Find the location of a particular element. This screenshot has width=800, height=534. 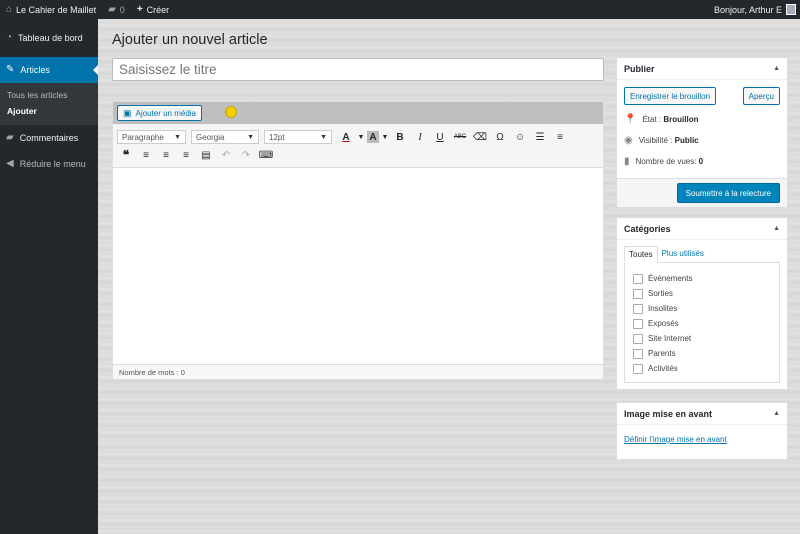

align-right-icon: ≡ is located at coordinates (186, 155).